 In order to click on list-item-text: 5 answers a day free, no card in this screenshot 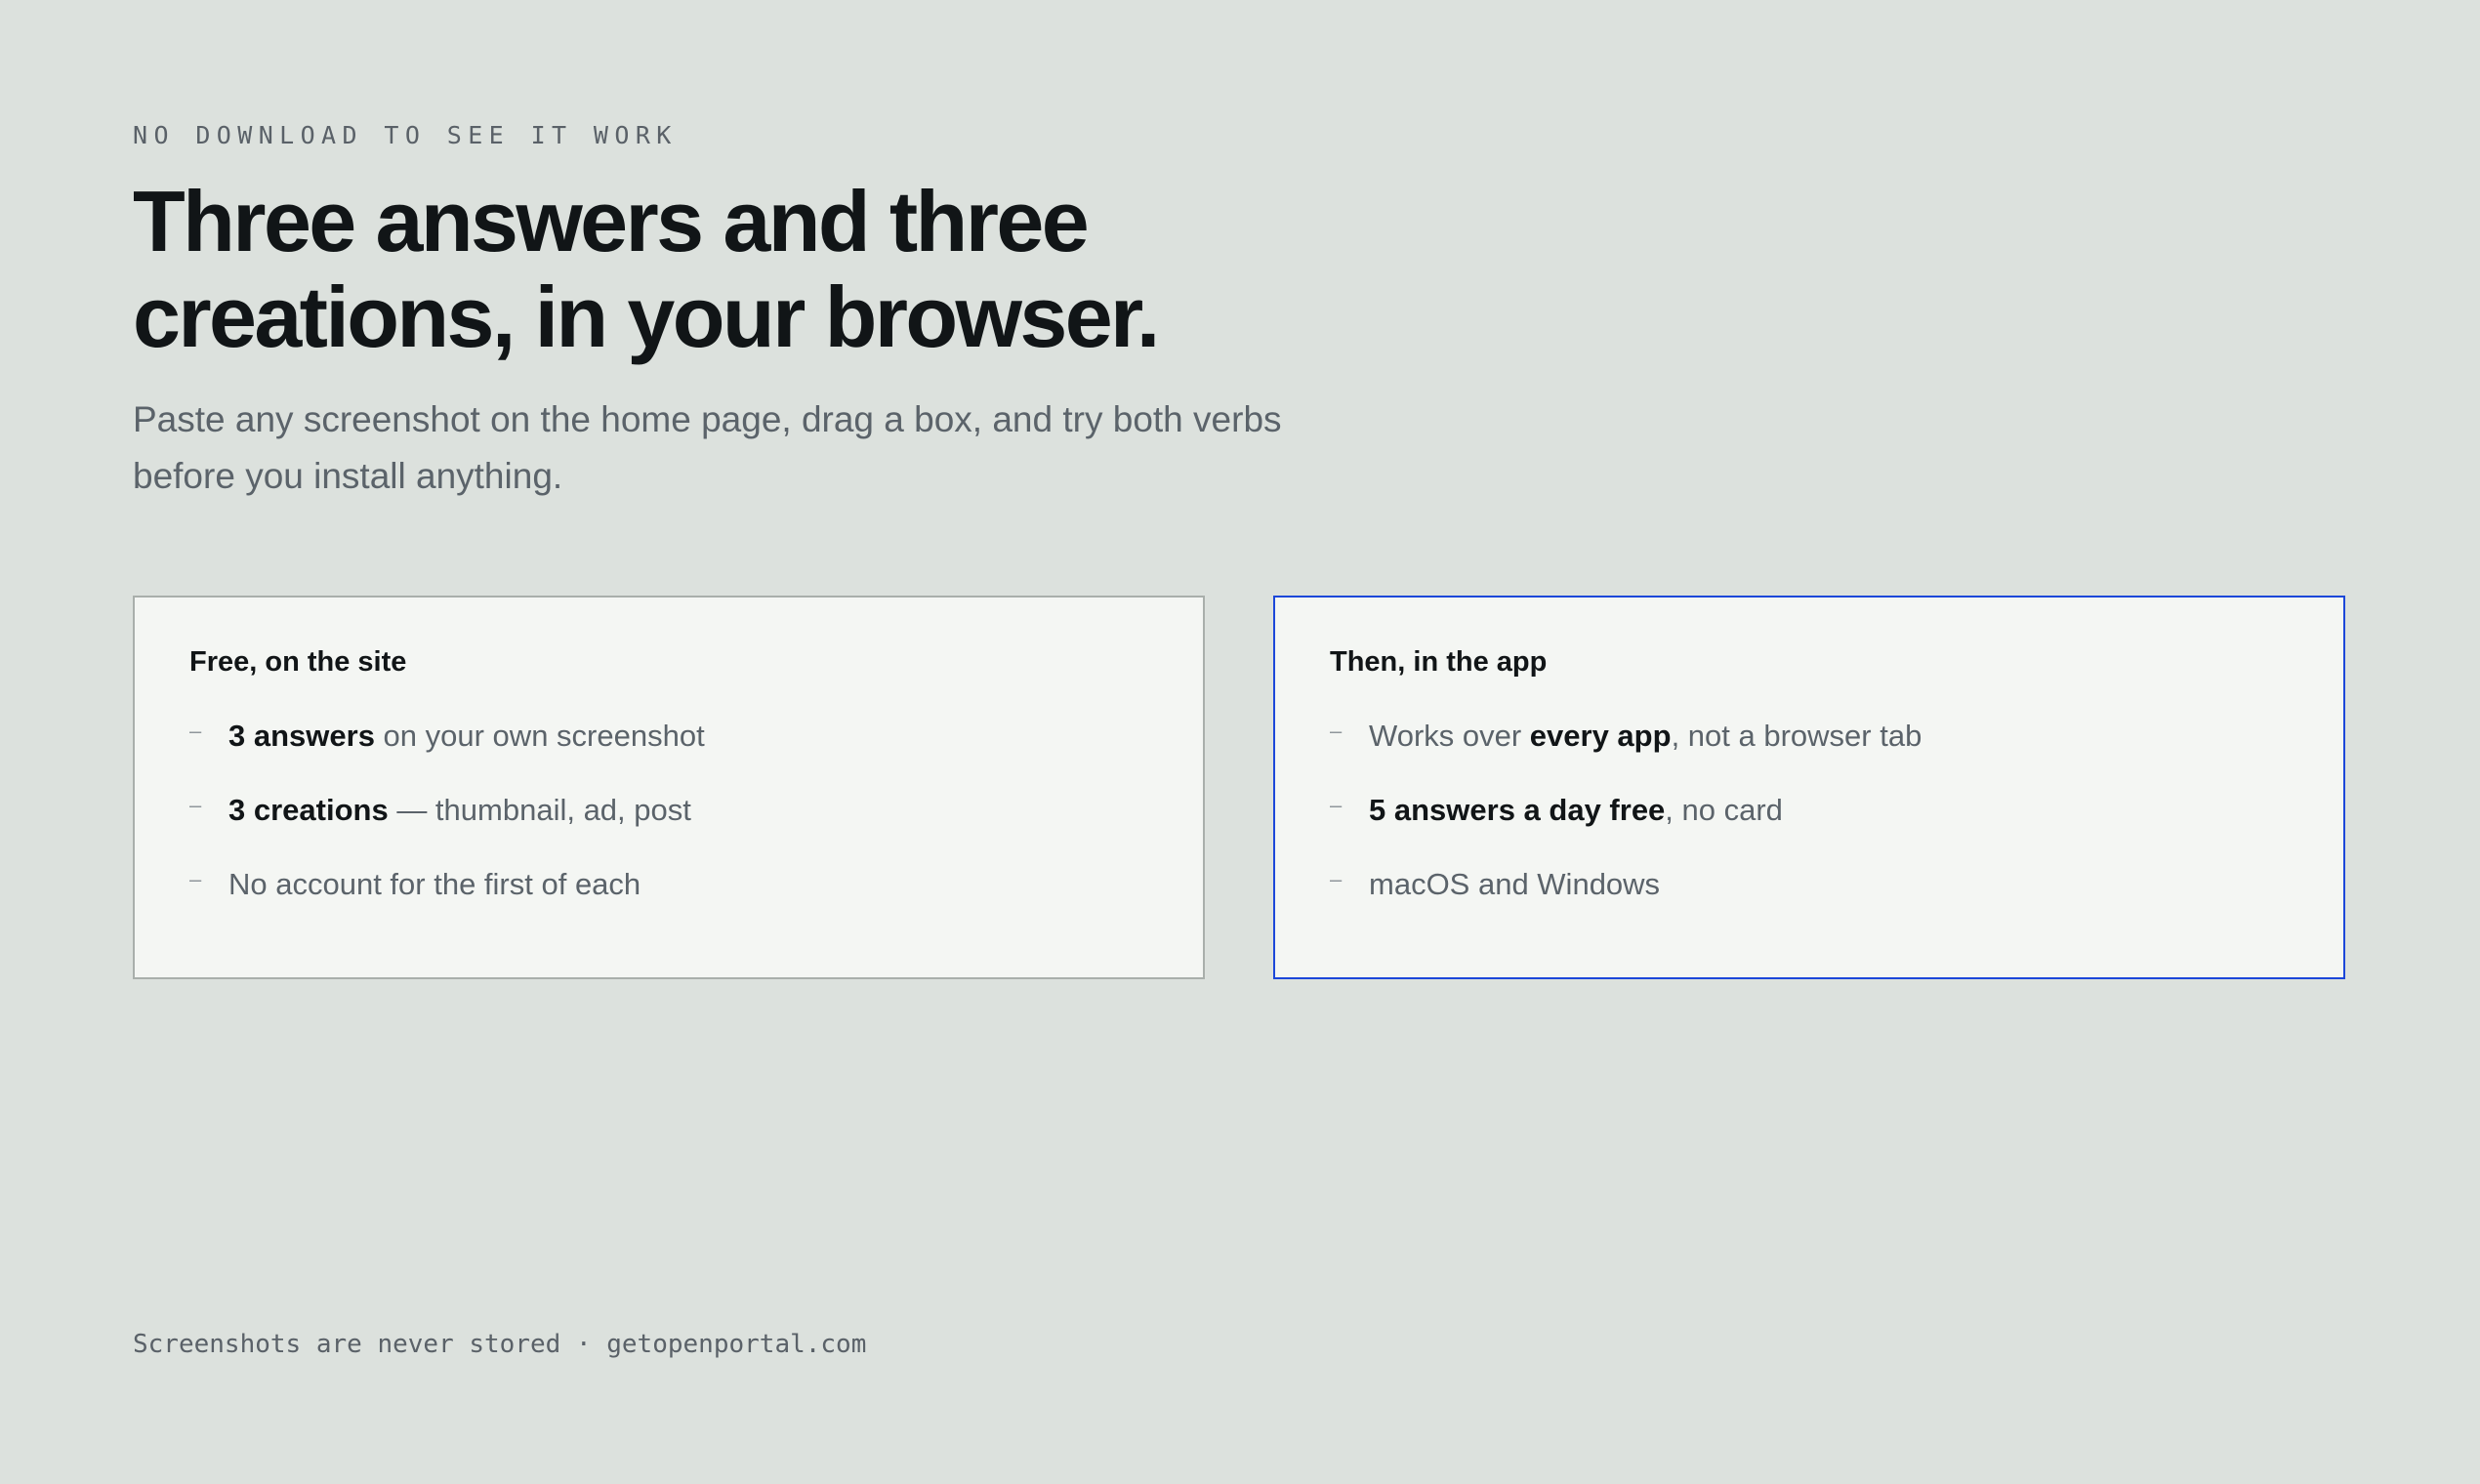, I will do `click(1576, 810)`.